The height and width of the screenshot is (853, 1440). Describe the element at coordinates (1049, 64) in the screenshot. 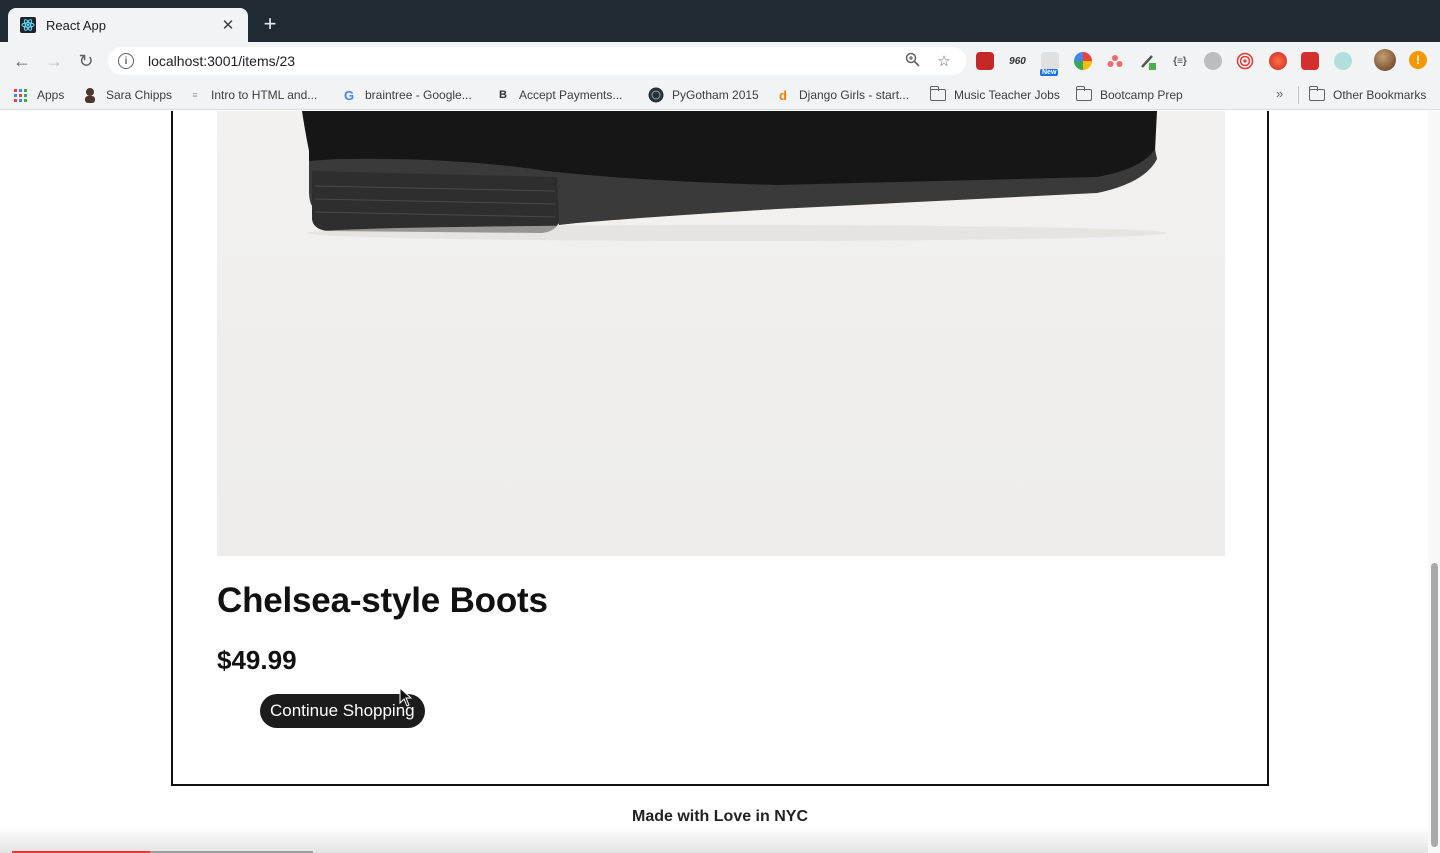

I see `new-badge-icon: New` at that location.